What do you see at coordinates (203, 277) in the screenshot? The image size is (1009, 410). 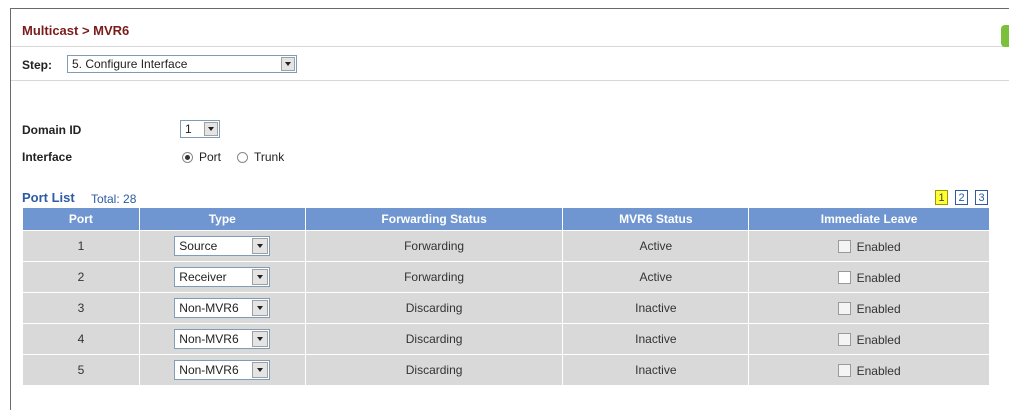 I see `type-select-value: Receiver` at bounding box center [203, 277].